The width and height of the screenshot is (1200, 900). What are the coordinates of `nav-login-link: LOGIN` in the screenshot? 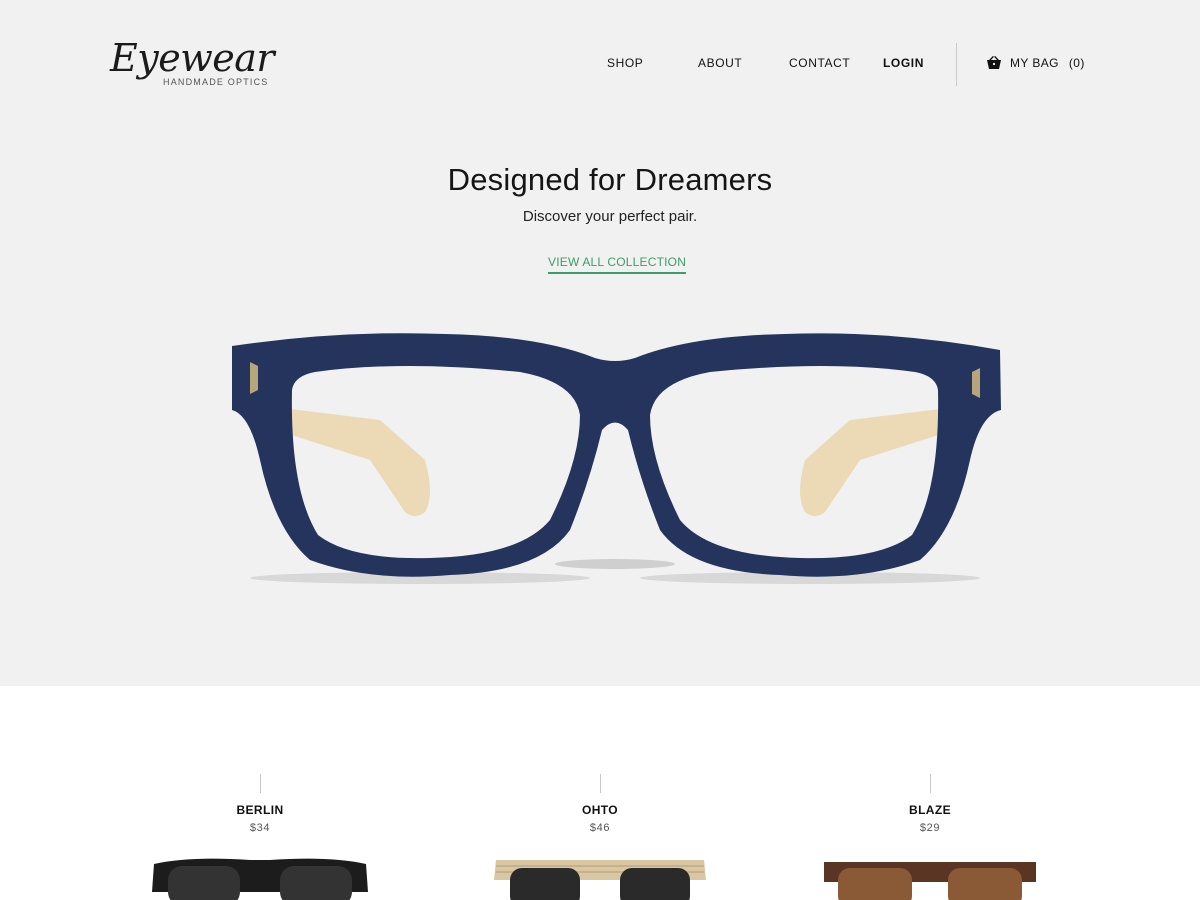 It's located at (903, 63).